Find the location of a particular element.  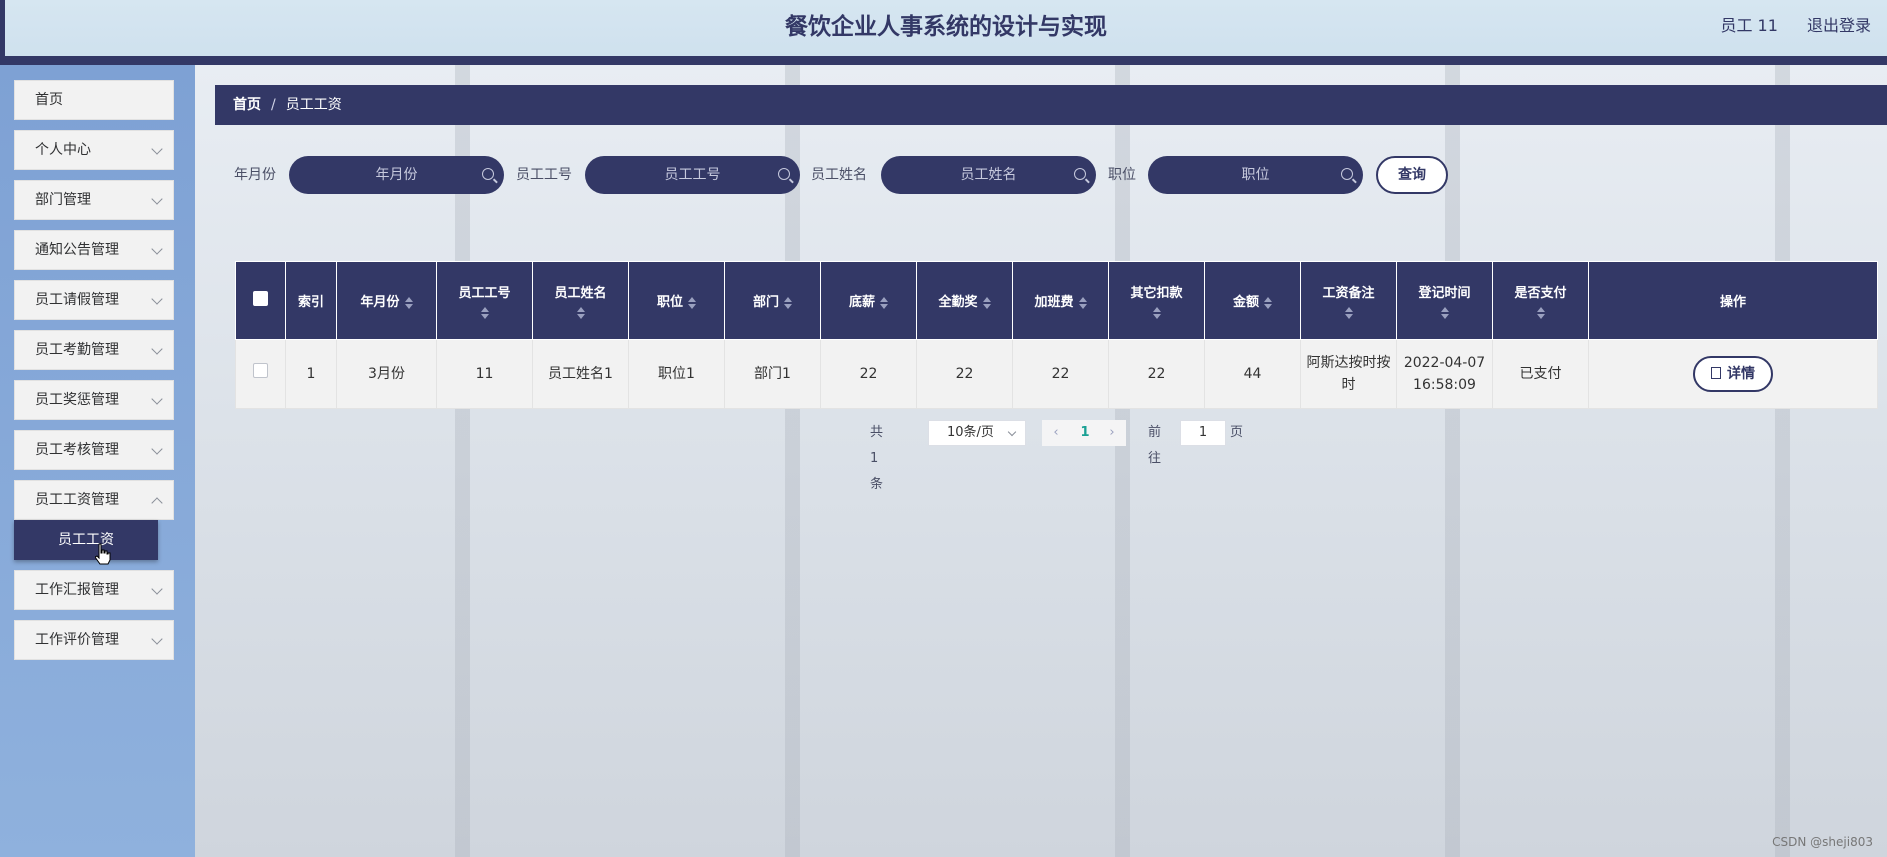

sidebar-item-reward: 员工奖惩管理 is located at coordinates (94, 400).